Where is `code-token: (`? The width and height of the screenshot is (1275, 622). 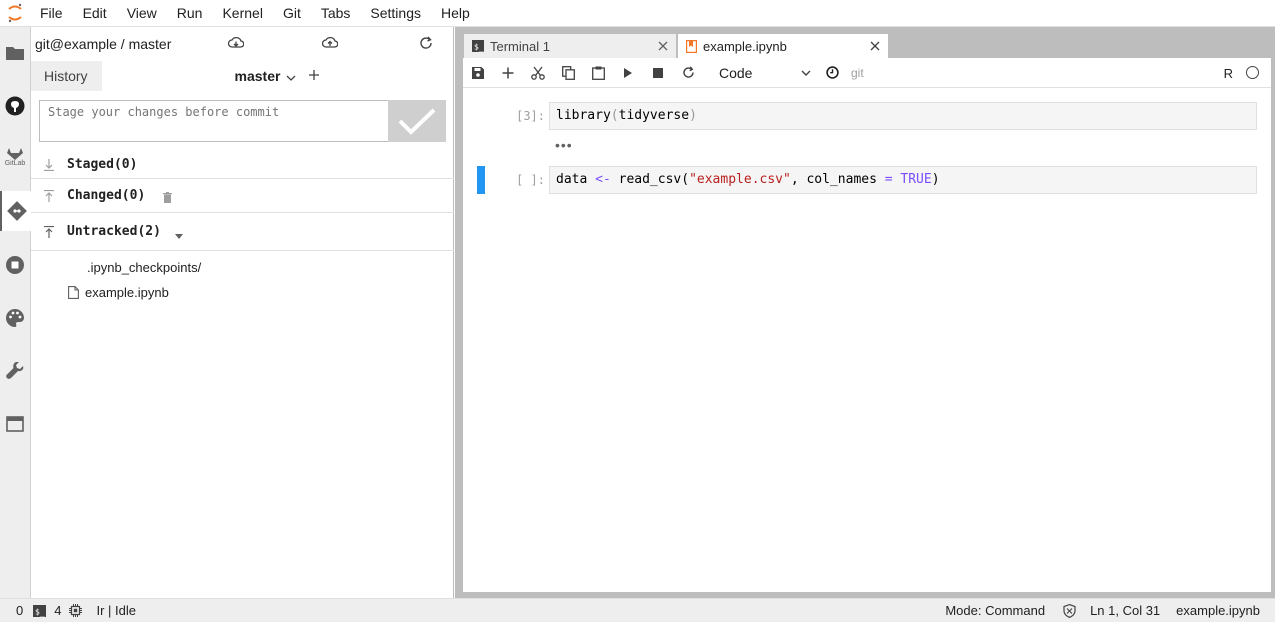 code-token: ( is located at coordinates (614, 115).